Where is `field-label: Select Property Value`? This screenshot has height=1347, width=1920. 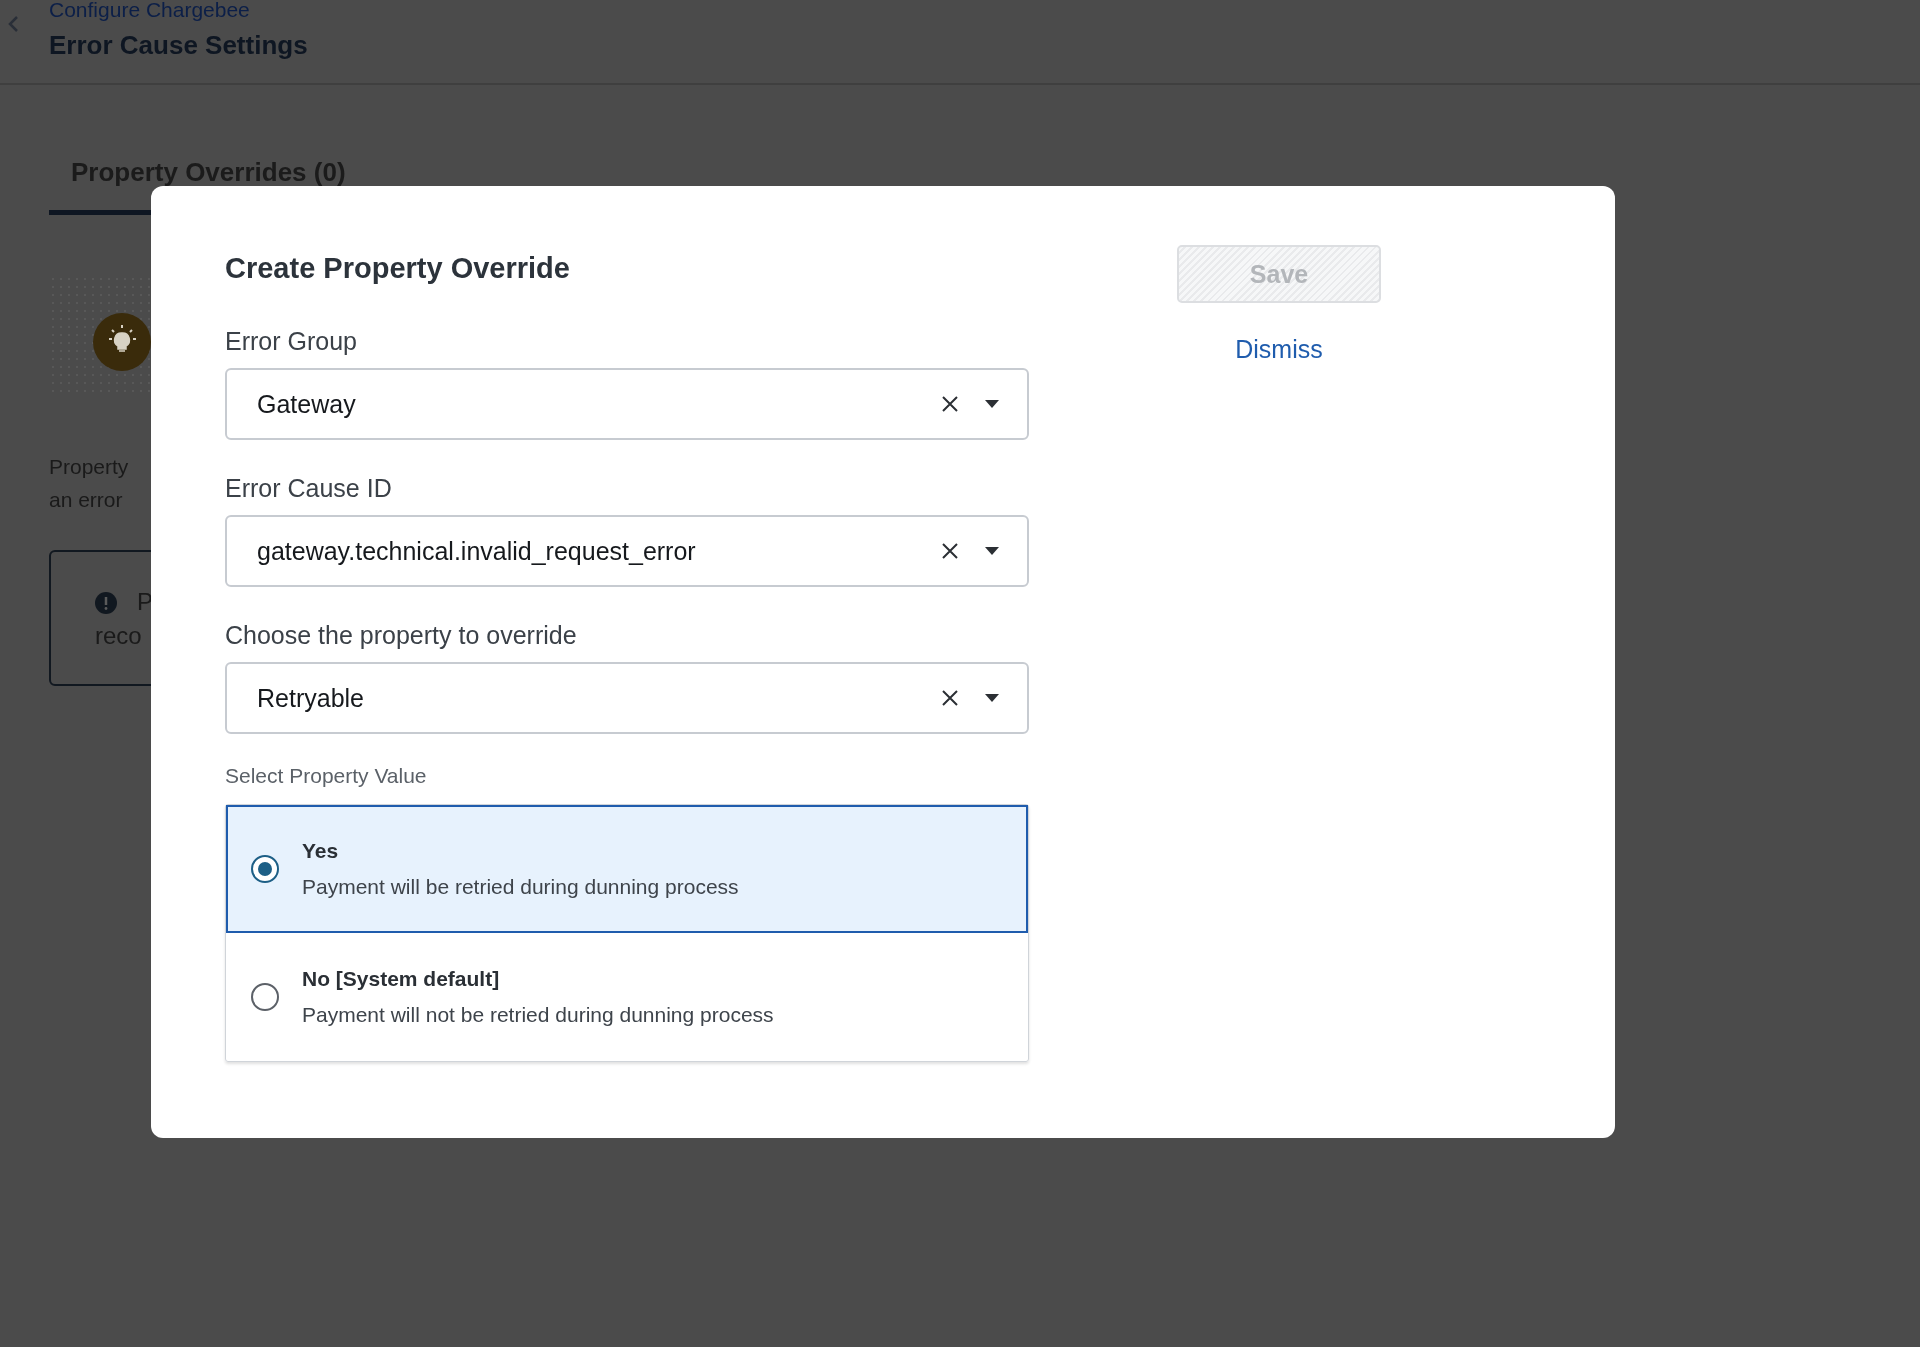
field-label: Select Property Value is located at coordinates (326, 776).